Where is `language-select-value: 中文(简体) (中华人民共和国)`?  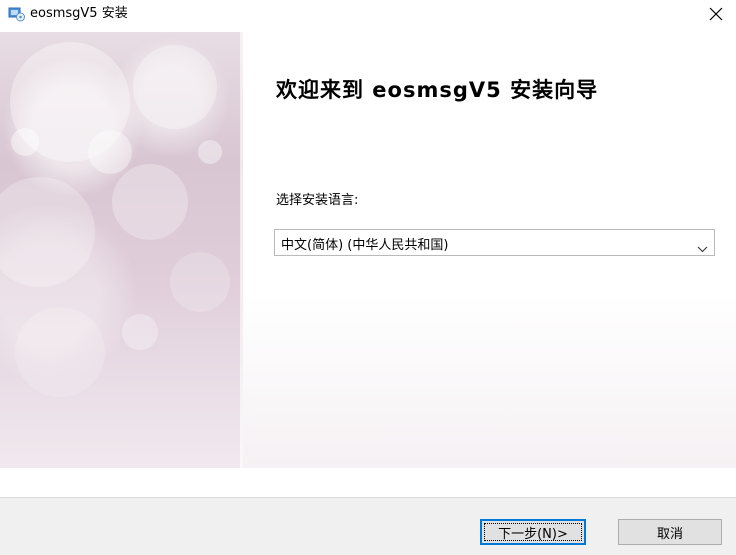 language-select-value: 中文(简体) (中华人民共和国) is located at coordinates (365, 245).